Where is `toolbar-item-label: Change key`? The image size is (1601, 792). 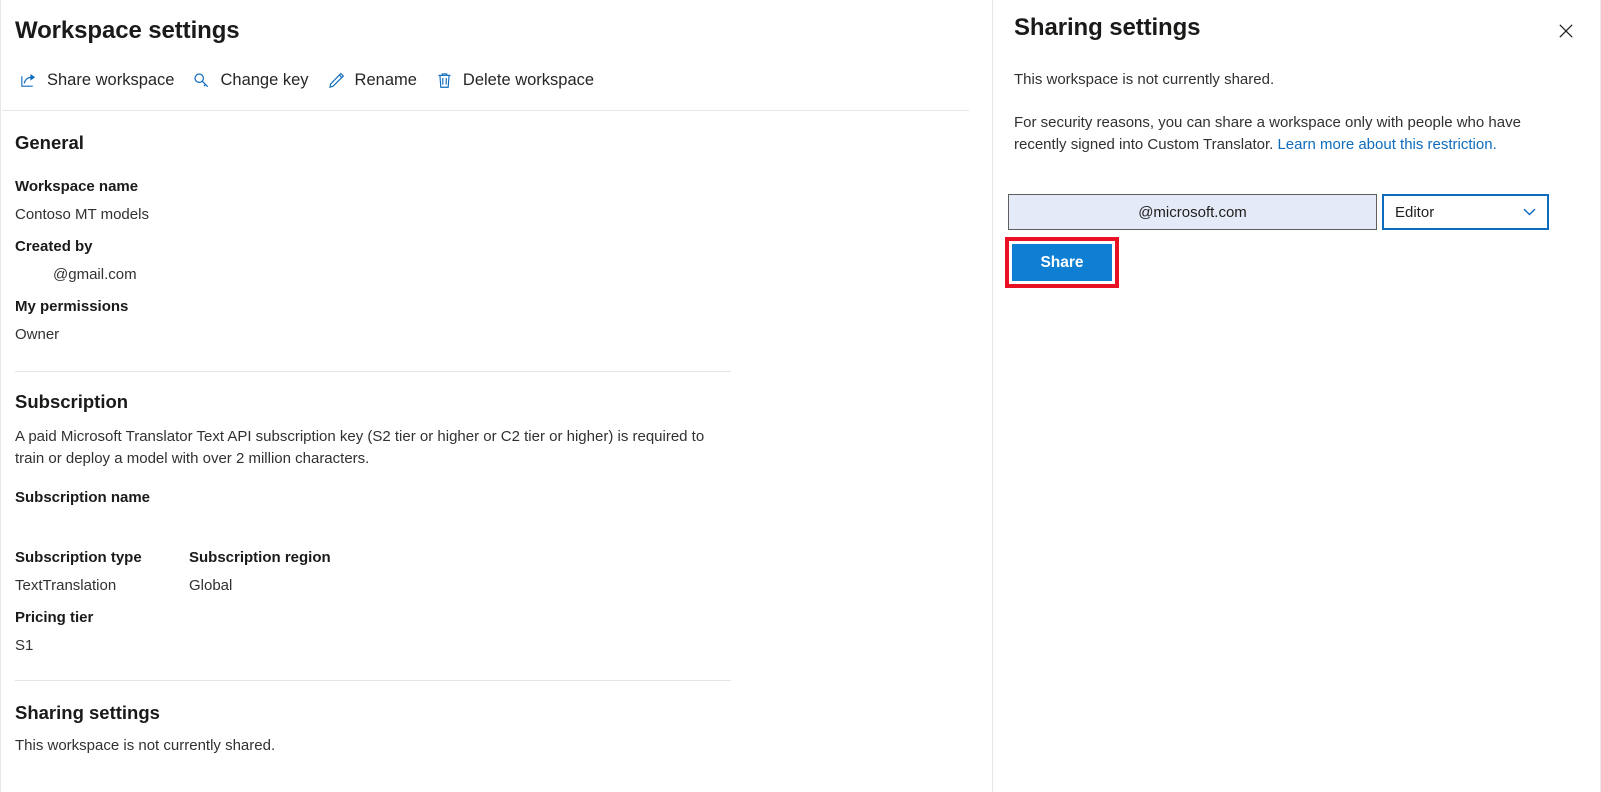 toolbar-item-label: Change key is located at coordinates (264, 80).